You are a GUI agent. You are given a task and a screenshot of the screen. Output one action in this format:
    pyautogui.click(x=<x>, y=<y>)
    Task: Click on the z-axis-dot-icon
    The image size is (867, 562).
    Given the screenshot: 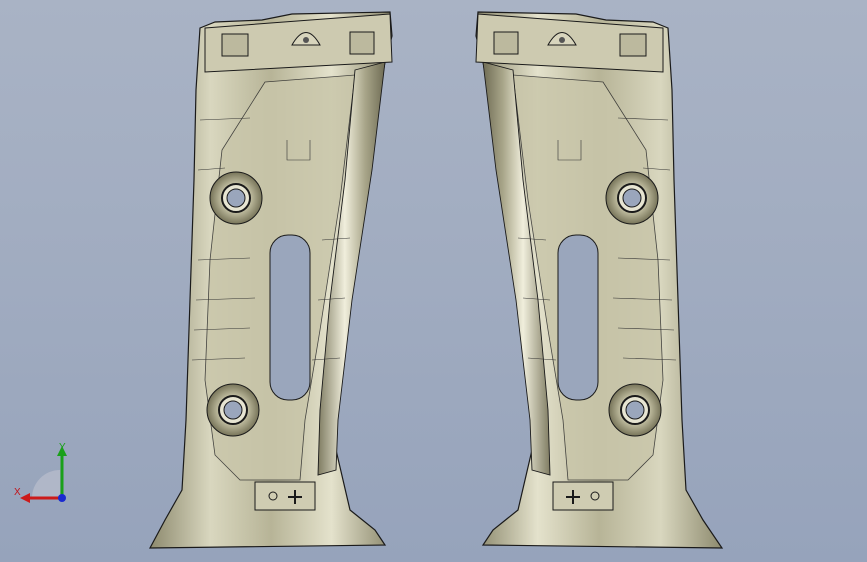 What is the action you would take?
    pyautogui.click(x=62, y=498)
    